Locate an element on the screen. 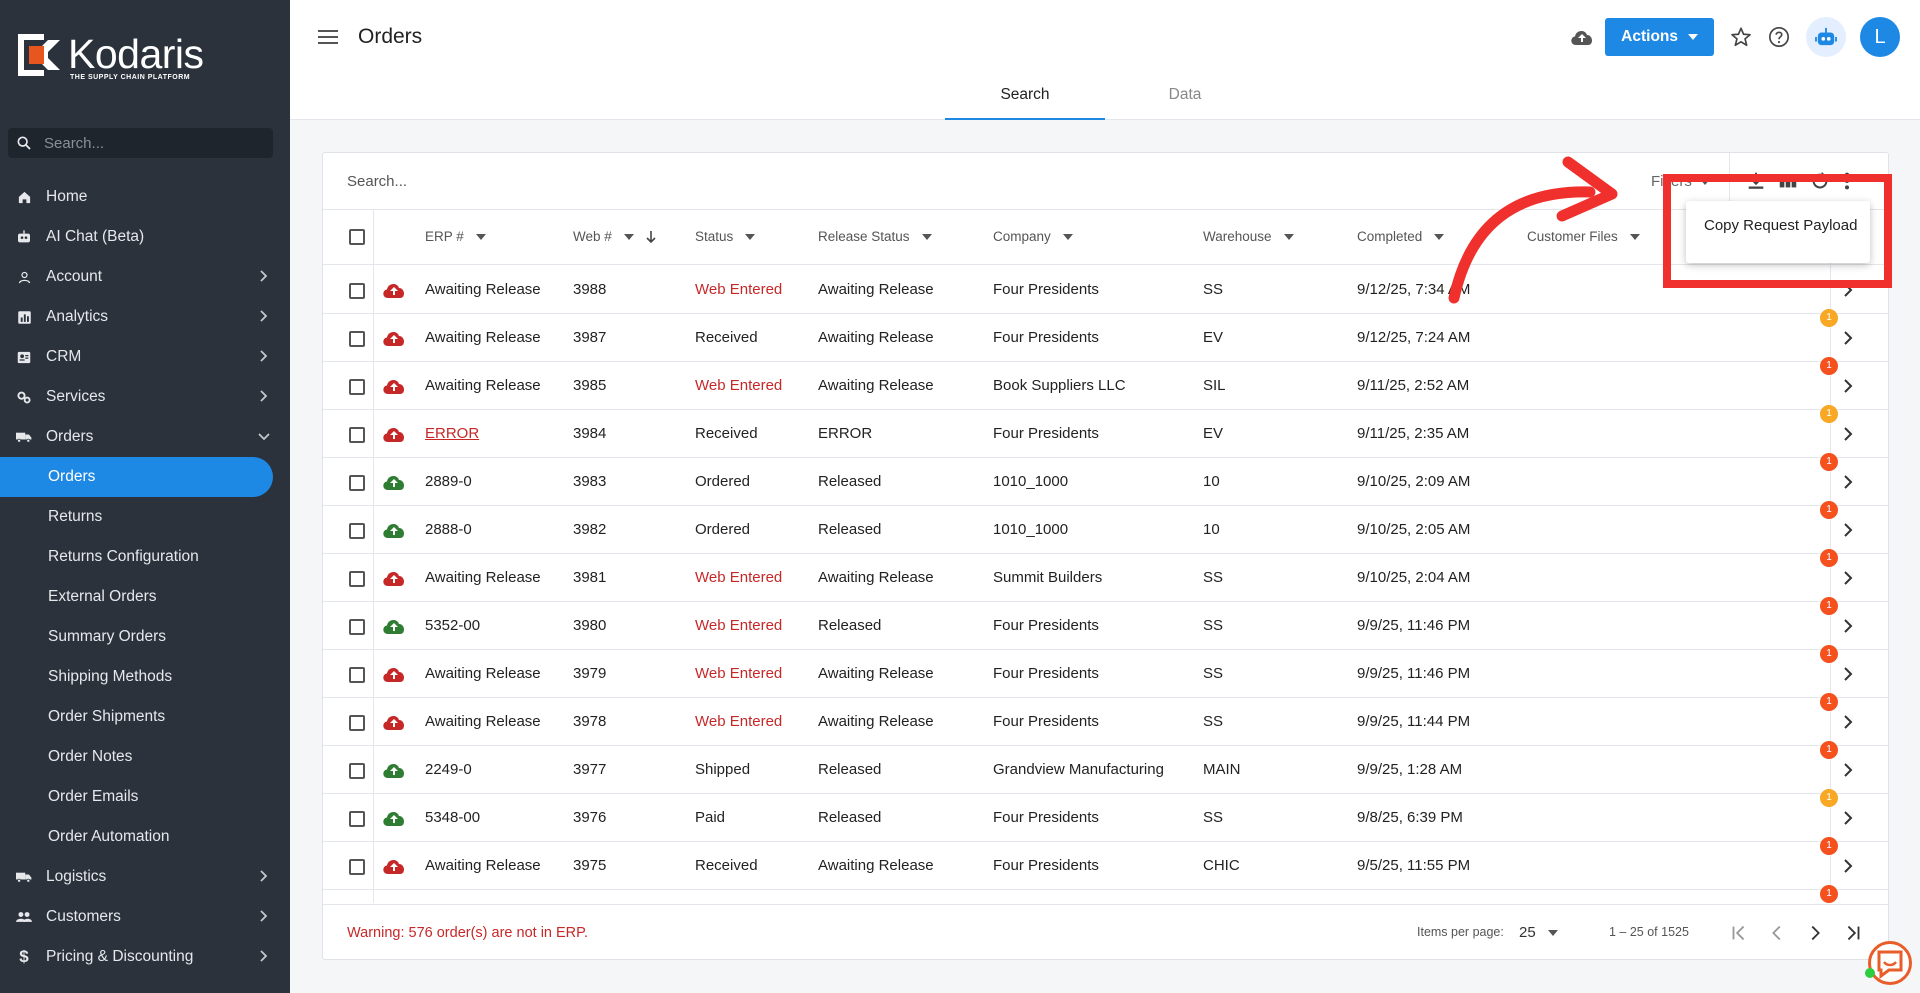  page-tabs: Search Data is located at coordinates (1105, 98).